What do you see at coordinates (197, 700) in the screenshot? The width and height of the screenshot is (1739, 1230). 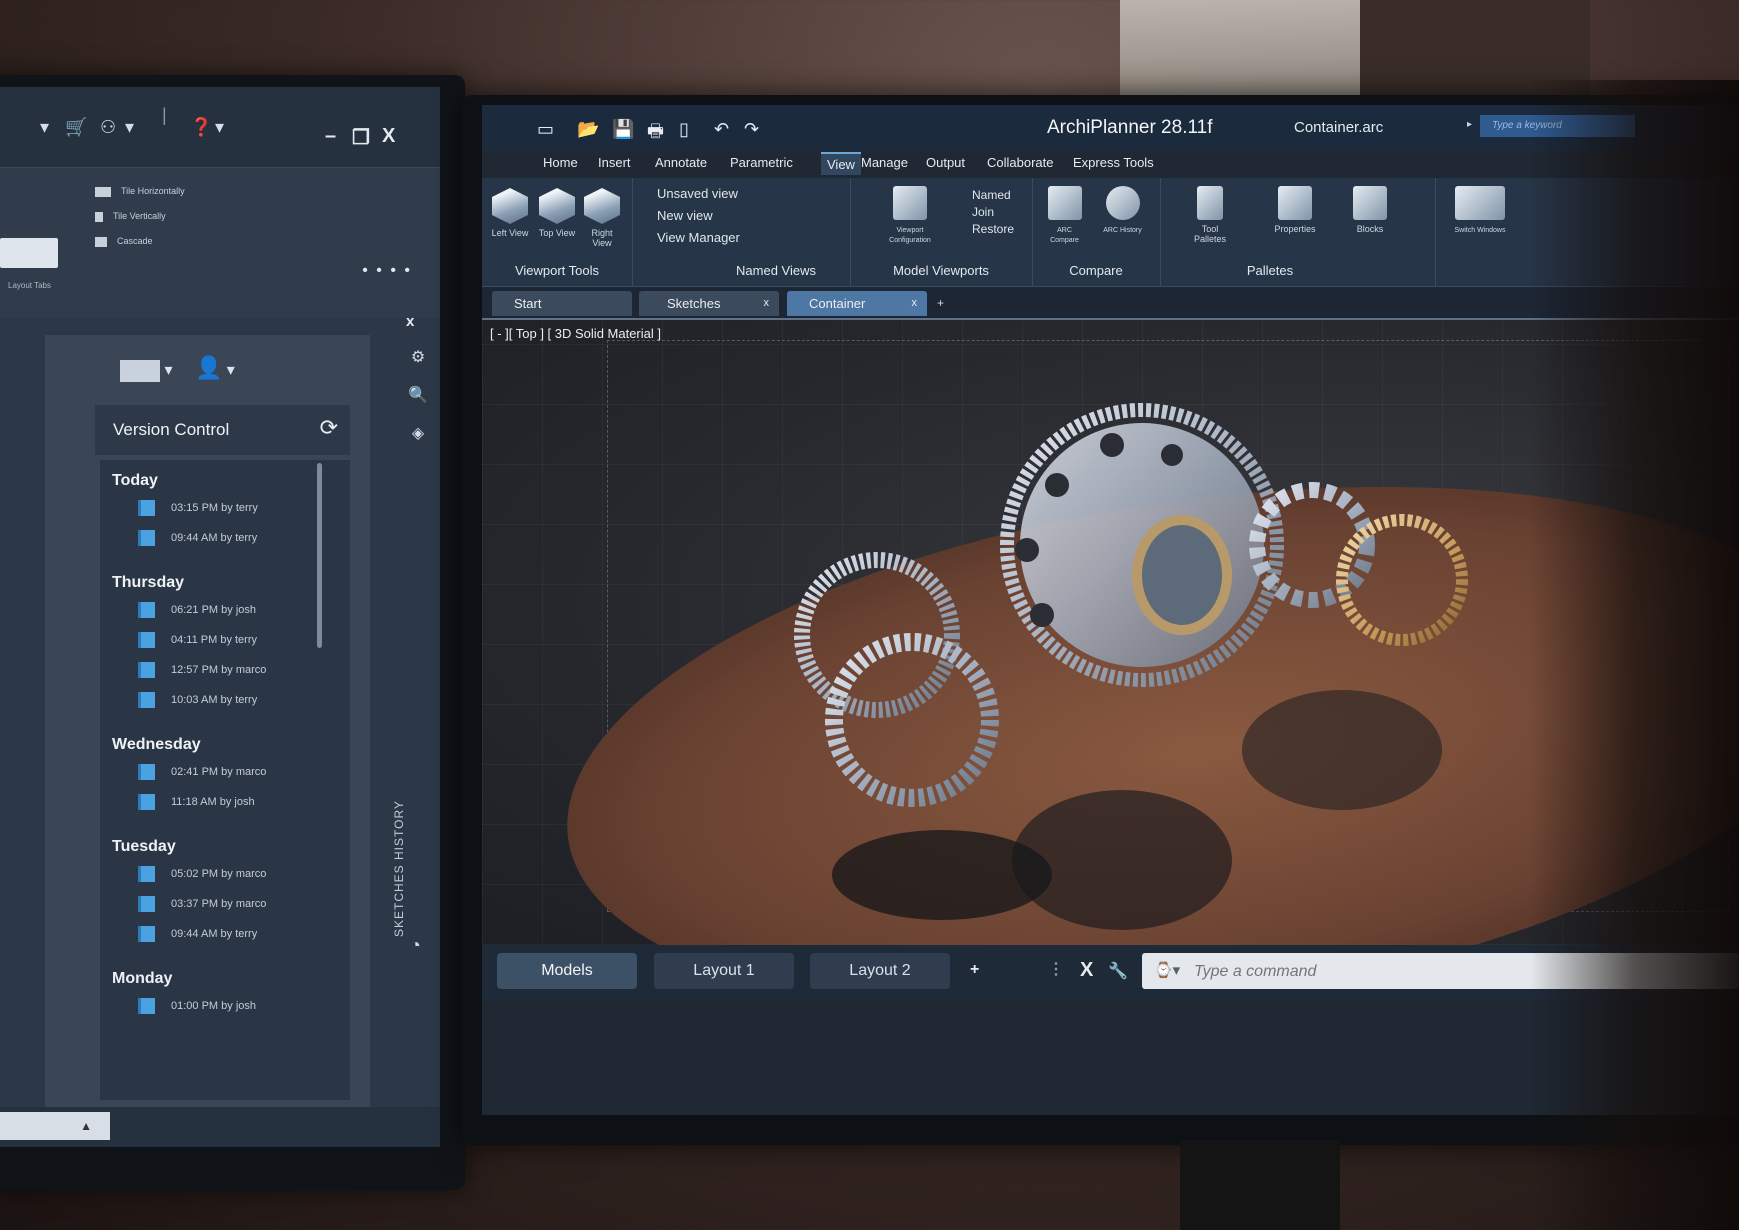 I see `history-entry: 10:03 AM by terry` at bounding box center [197, 700].